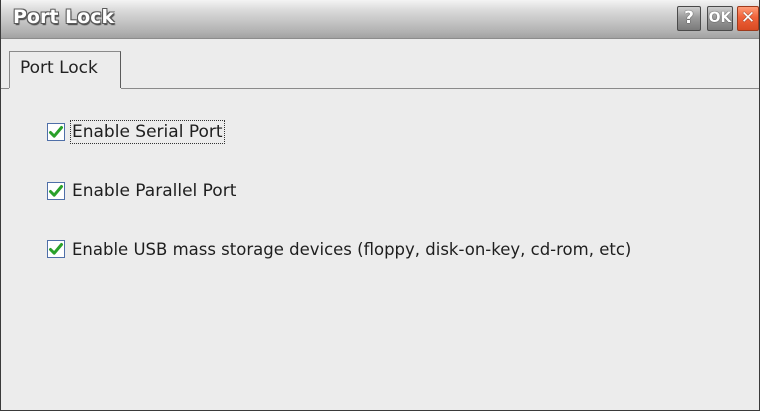 The width and height of the screenshot is (760, 412). Describe the element at coordinates (154, 191) in the screenshot. I see `enable-parallel-port-label: Enable Parallel Port` at that location.